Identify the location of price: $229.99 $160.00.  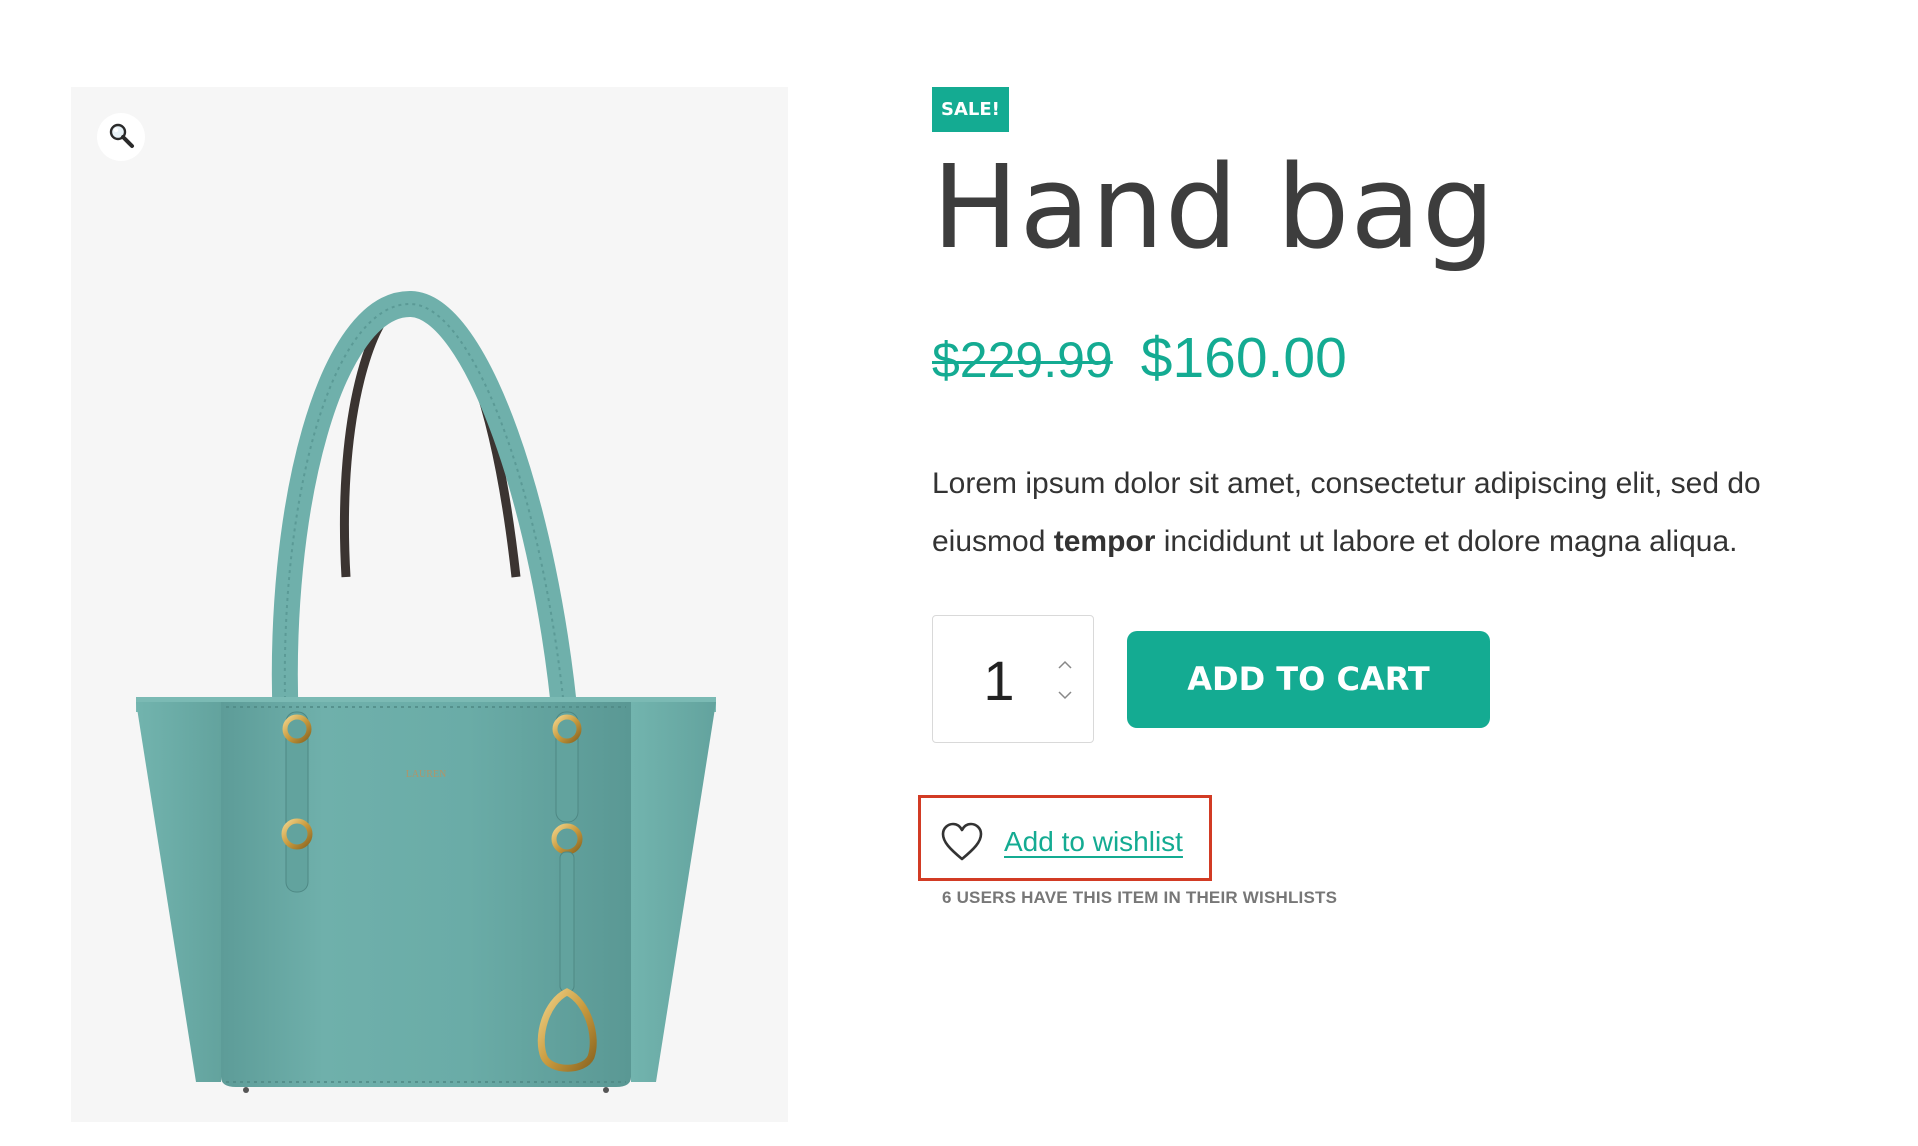
(1139, 358).